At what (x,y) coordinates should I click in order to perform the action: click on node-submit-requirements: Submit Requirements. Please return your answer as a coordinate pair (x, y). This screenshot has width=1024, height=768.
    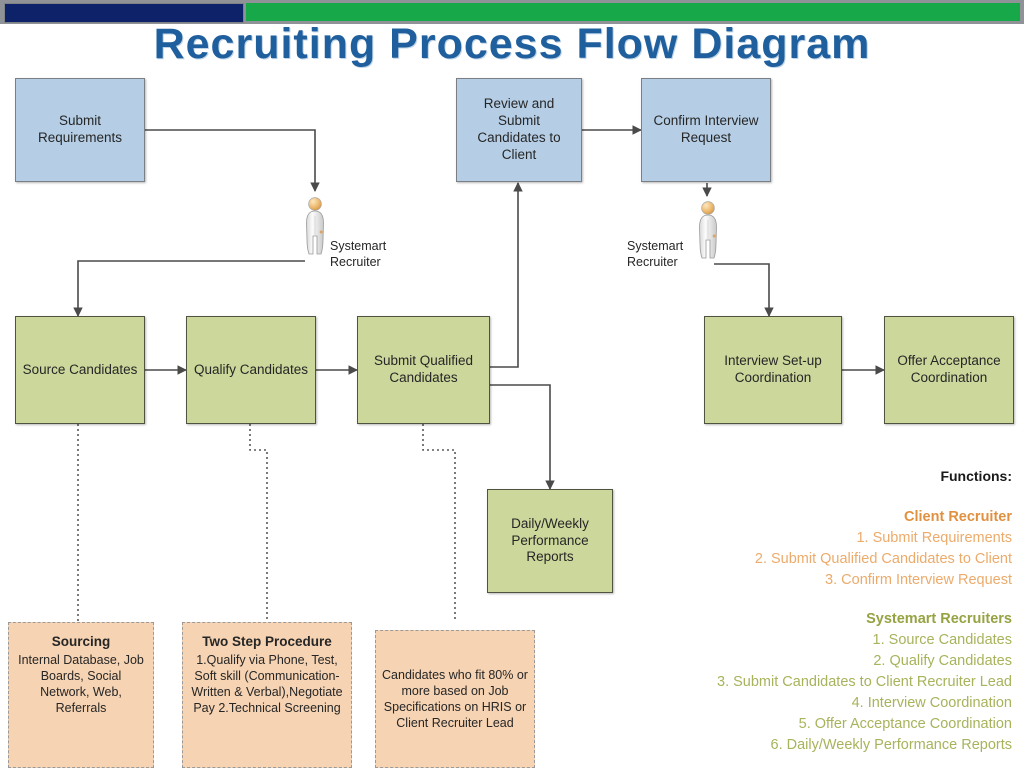
    Looking at the image, I should click on (80, 130).